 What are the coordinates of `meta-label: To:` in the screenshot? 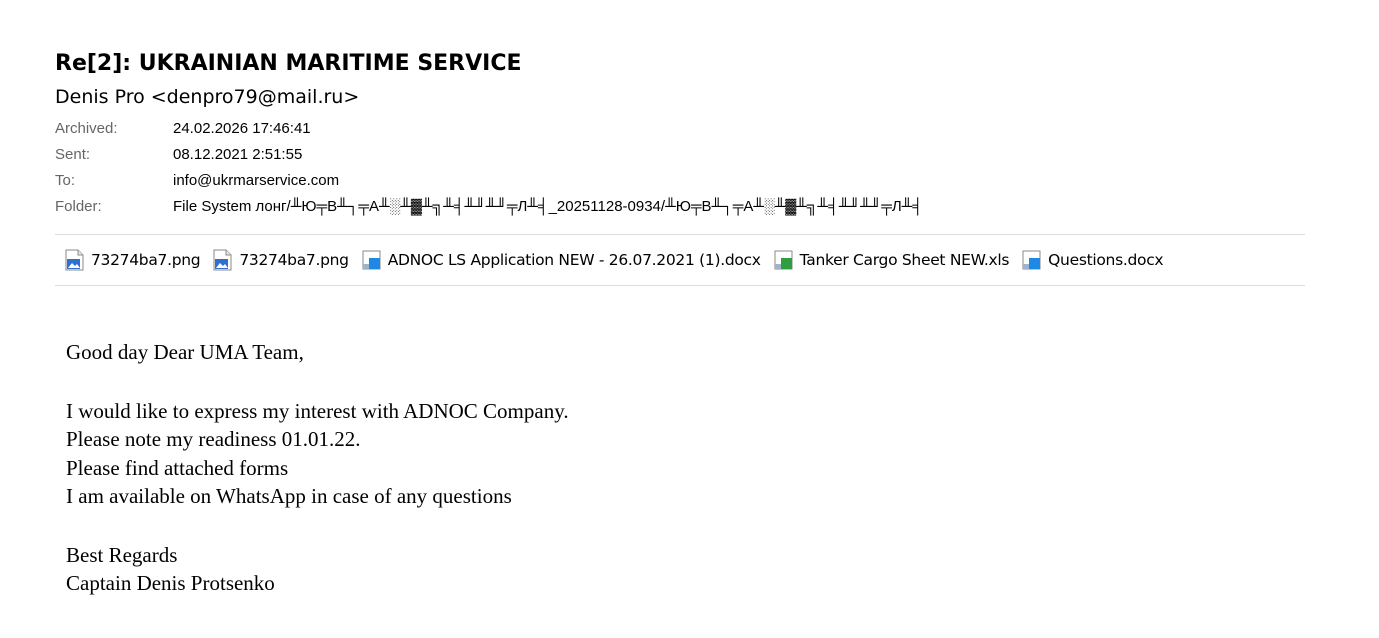 It's located at (65, 180).